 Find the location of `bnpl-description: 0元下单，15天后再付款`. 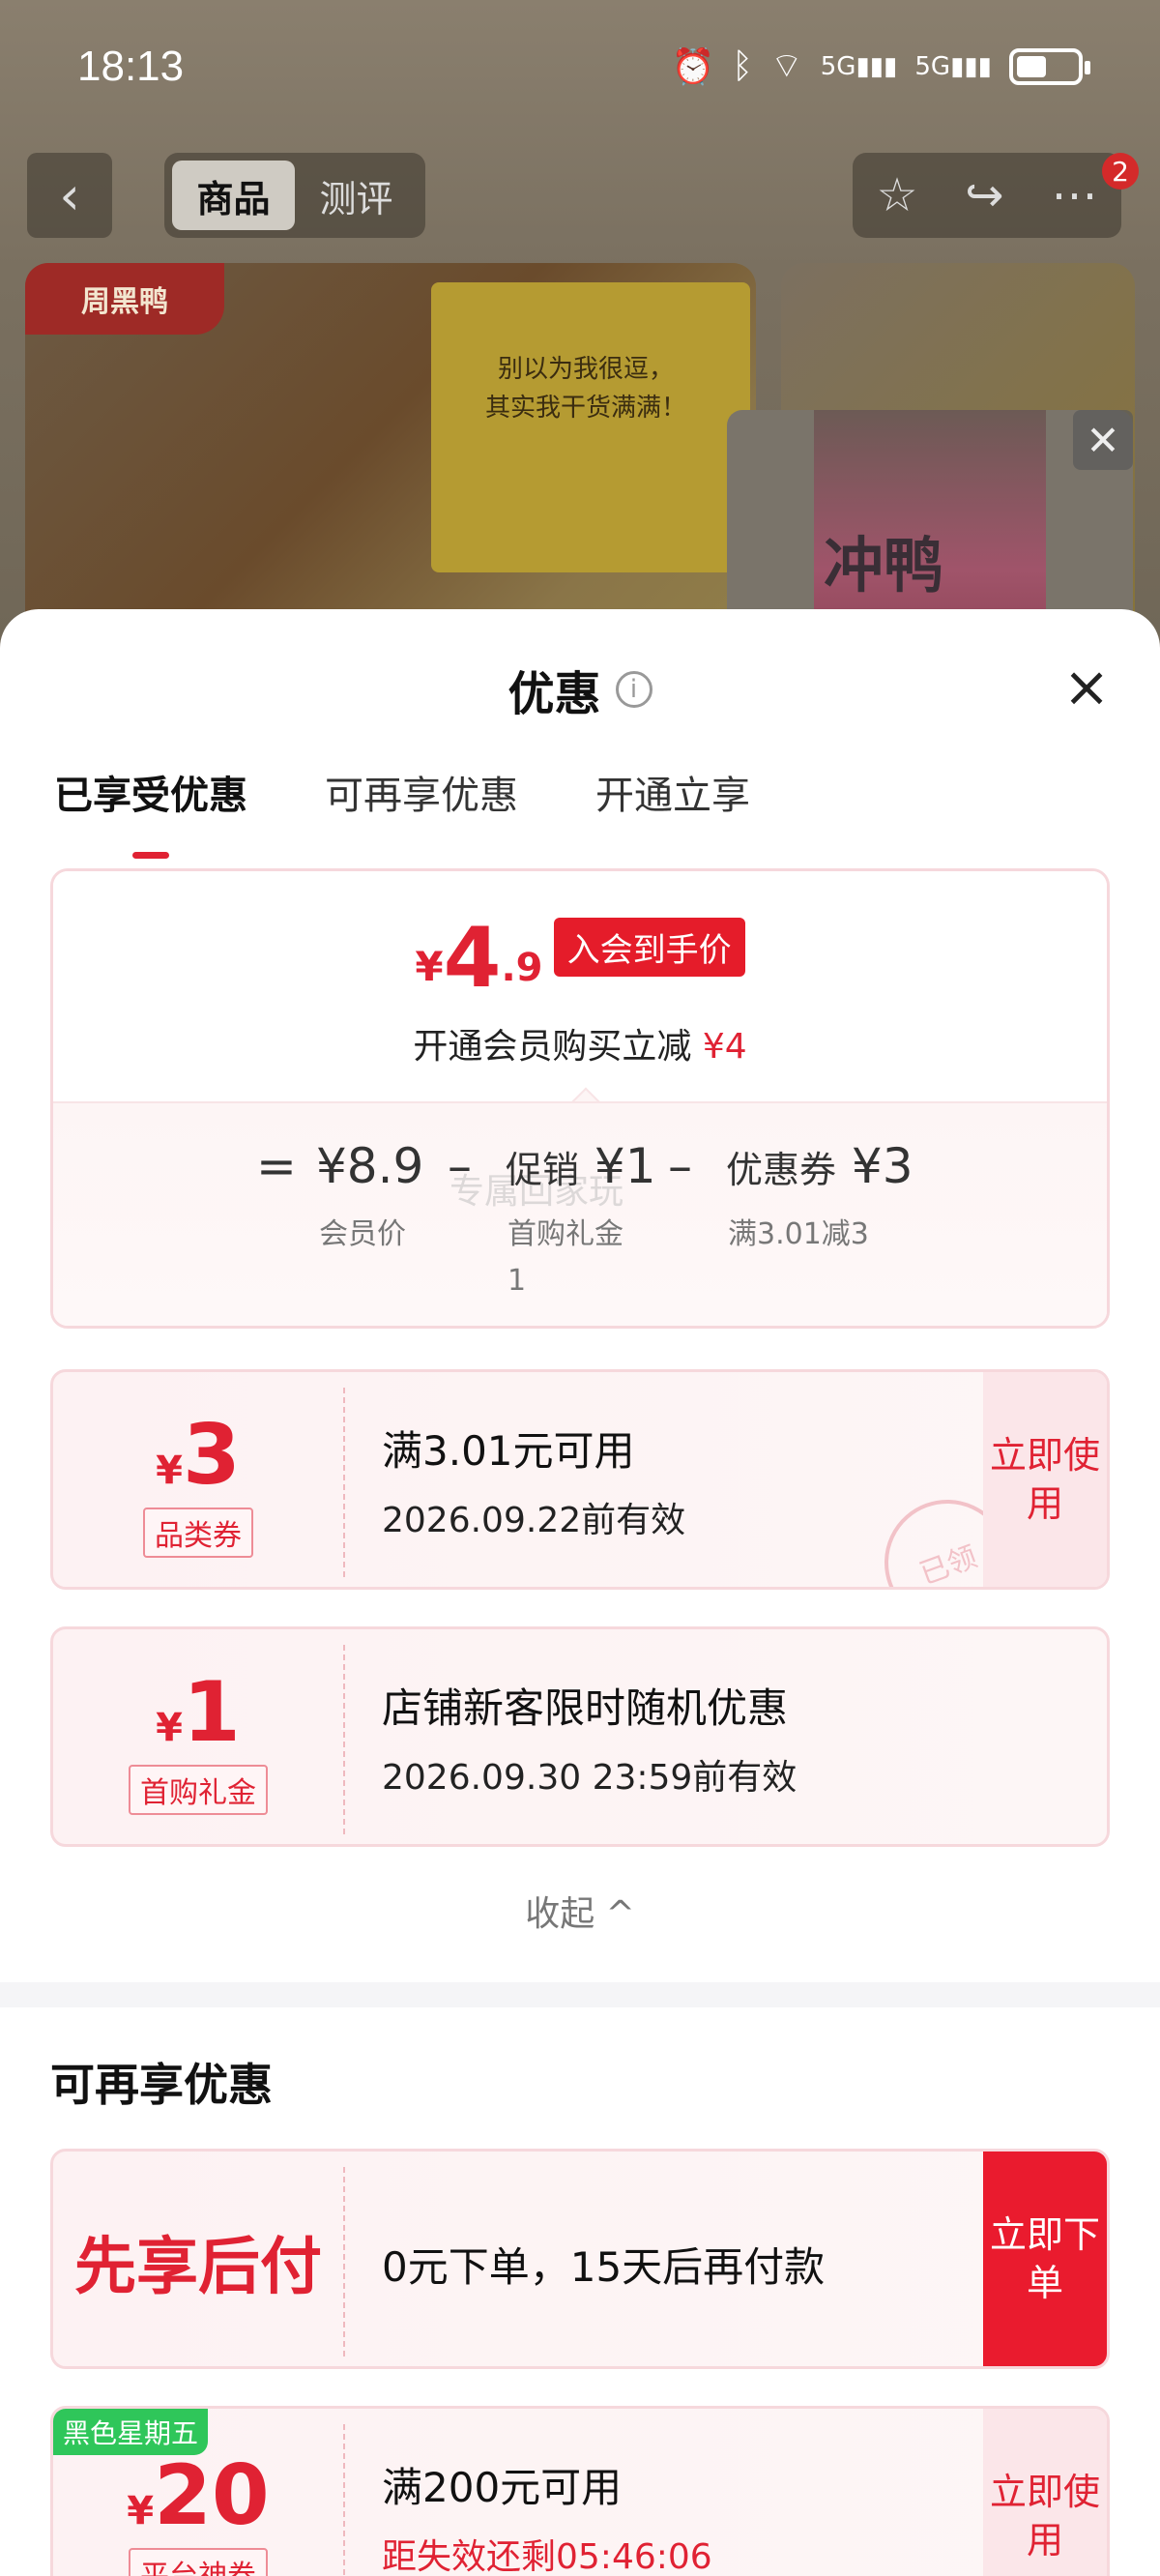

bnpl-description: 0元下单，15天后再付款 is located at coordinates (604, 2267).